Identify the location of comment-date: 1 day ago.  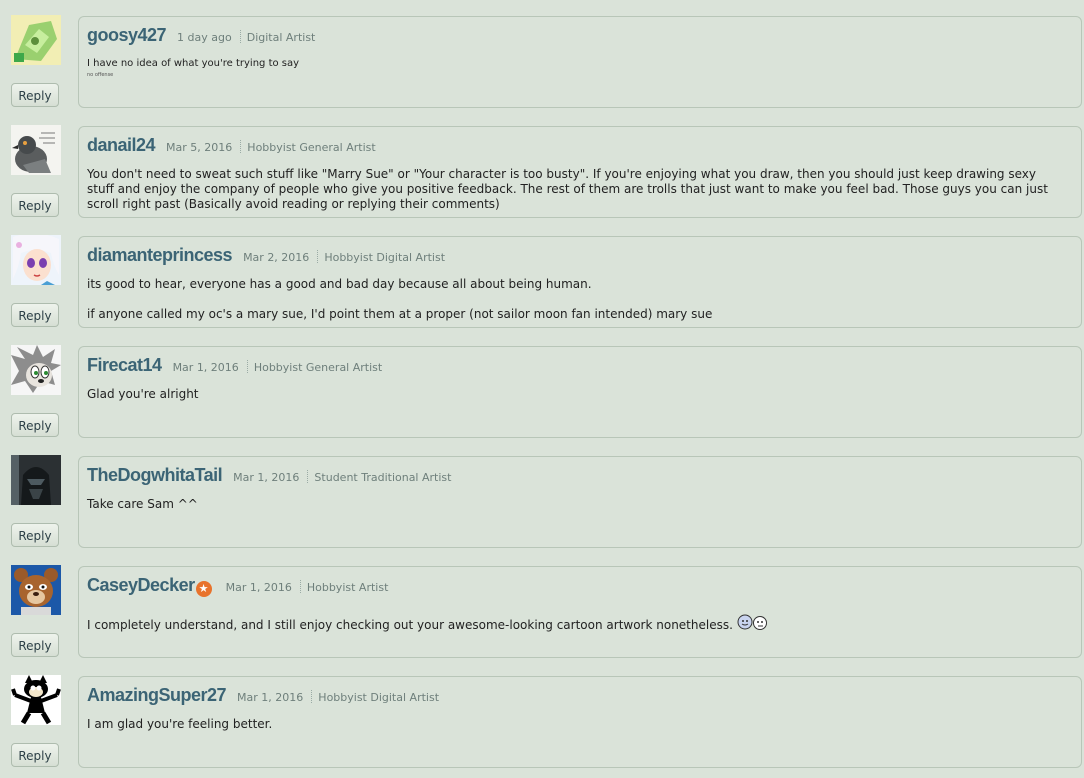
(204, 37).